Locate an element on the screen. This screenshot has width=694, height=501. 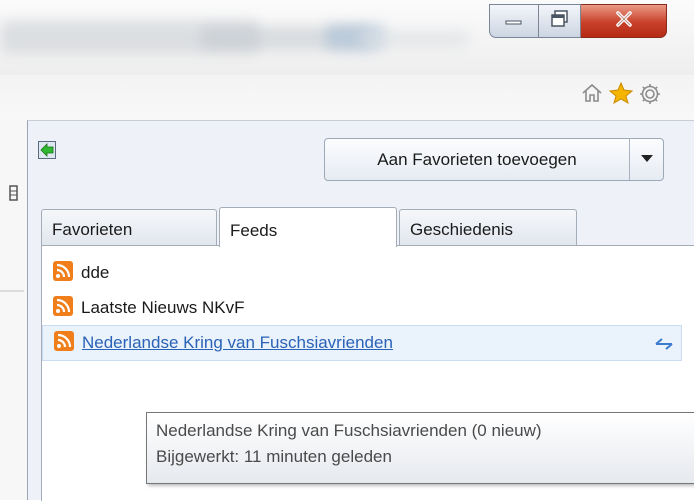
close-icon is located at coordinates (624, 21).